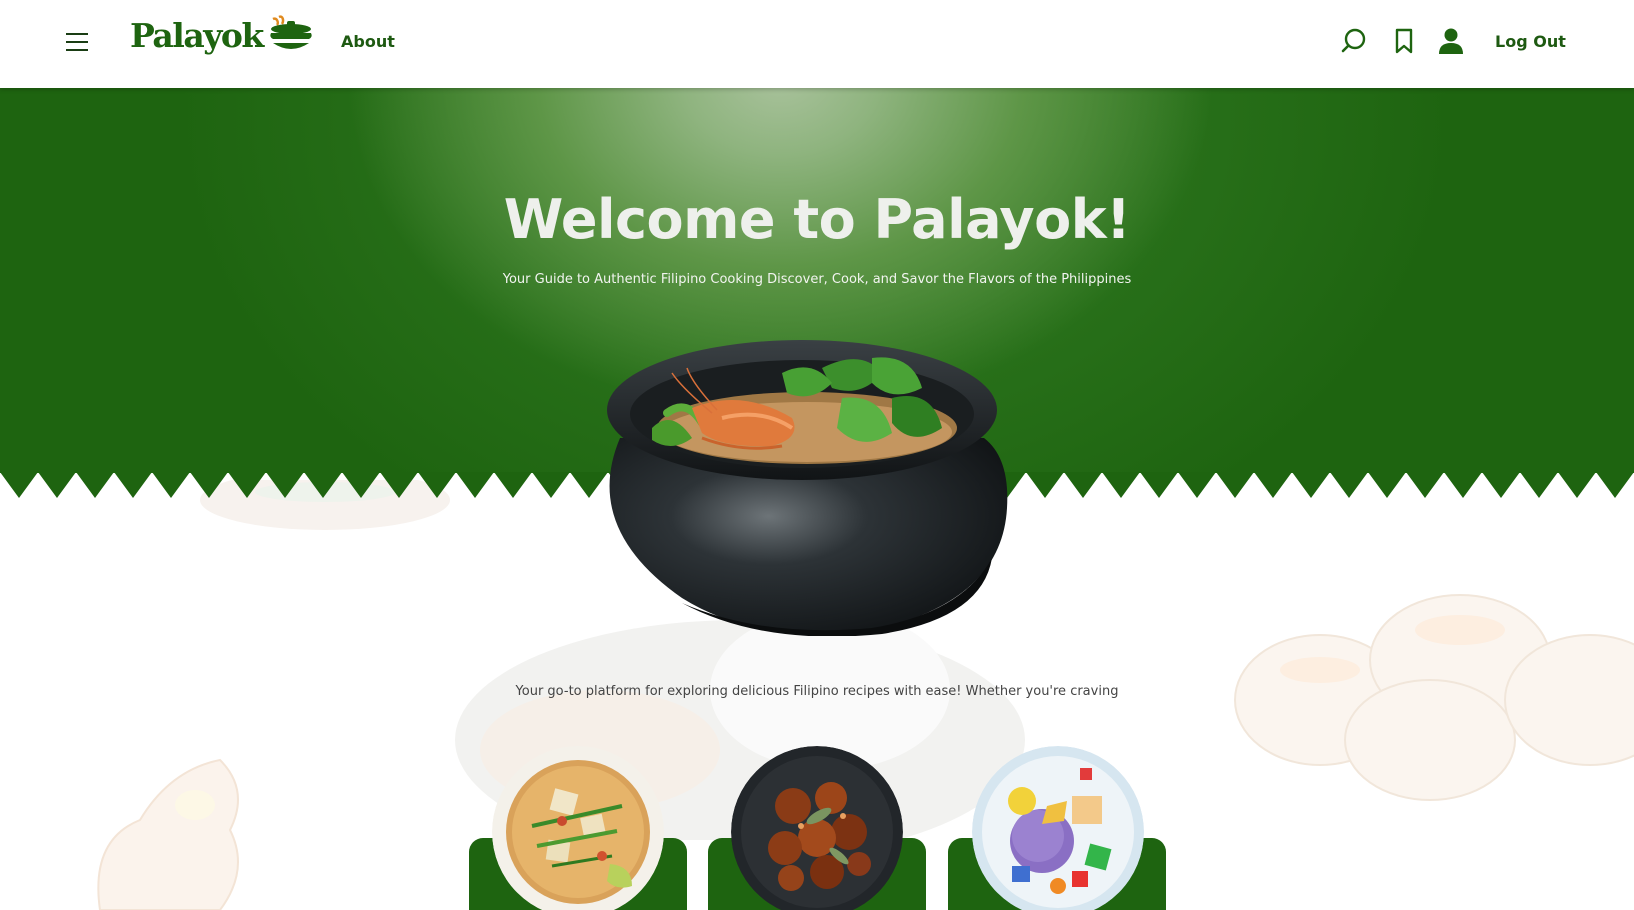 The height and width of the screenshot is (910, 1634). I want to click on menu-icon, so click(77, 43).